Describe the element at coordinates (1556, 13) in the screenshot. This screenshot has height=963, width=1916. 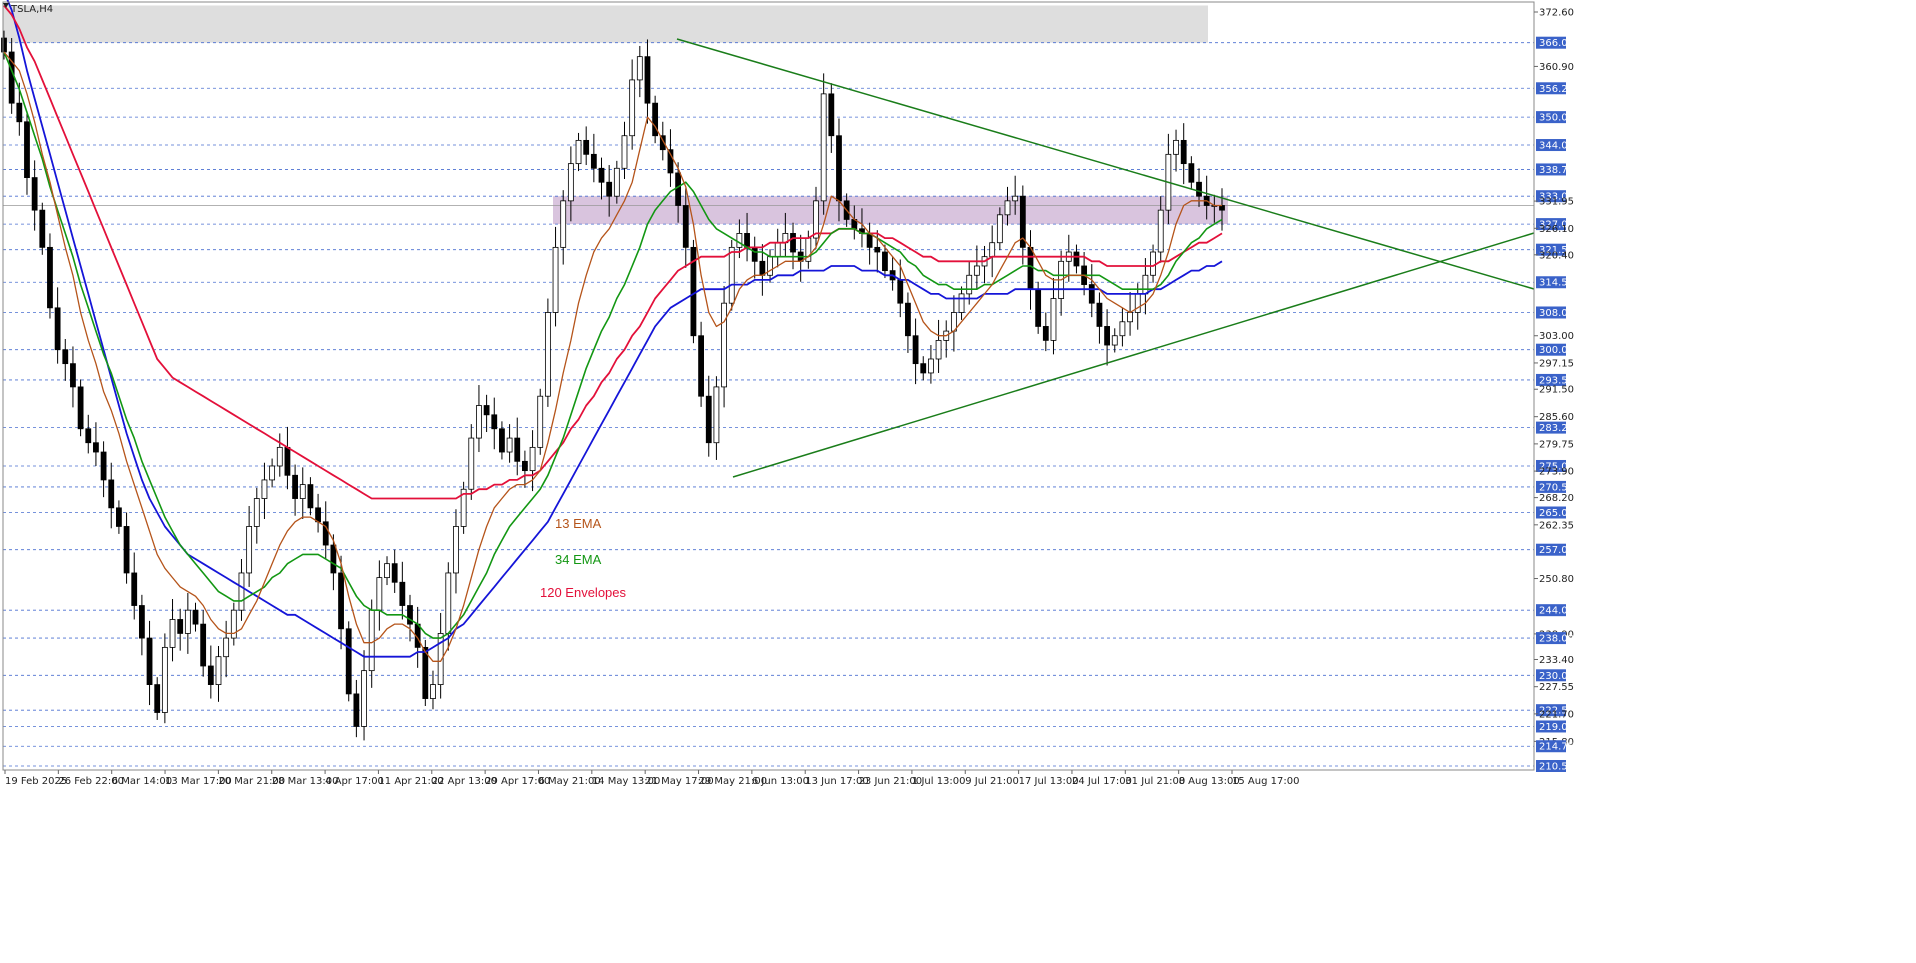
I see `price-label: 372.60` at that location.